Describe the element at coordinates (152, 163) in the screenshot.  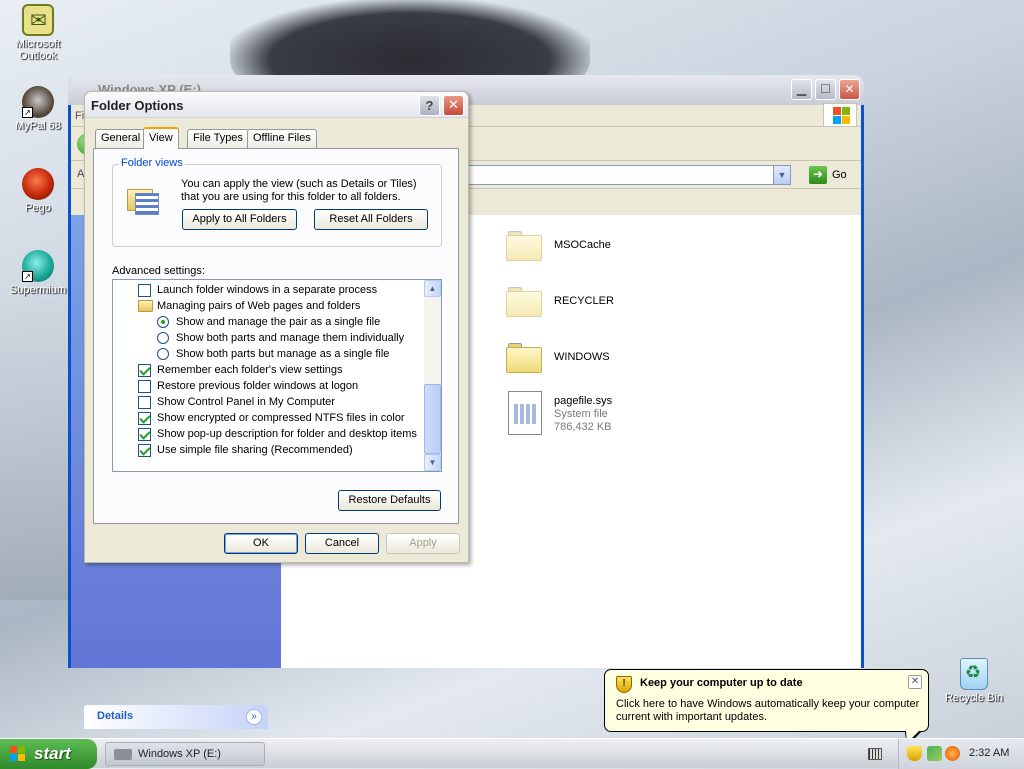
I see `group-legend: Folder views` at that location.